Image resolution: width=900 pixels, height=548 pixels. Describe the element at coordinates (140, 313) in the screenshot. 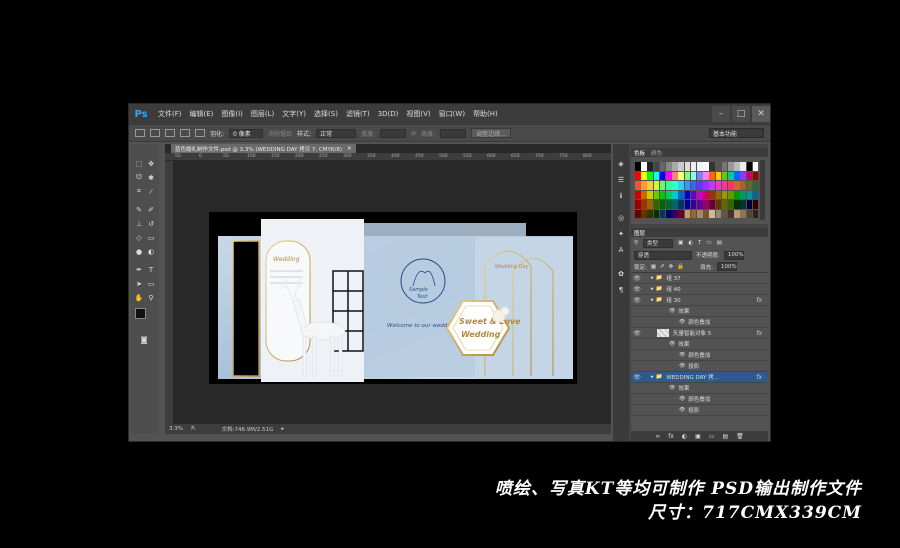

I see `foreground-color-swatch` at that location.